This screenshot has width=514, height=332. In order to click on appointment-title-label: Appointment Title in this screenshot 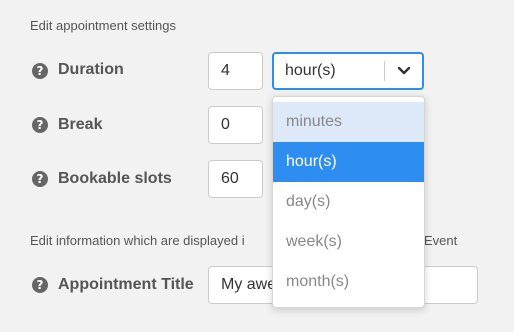, I will do `click(126, 284)`.